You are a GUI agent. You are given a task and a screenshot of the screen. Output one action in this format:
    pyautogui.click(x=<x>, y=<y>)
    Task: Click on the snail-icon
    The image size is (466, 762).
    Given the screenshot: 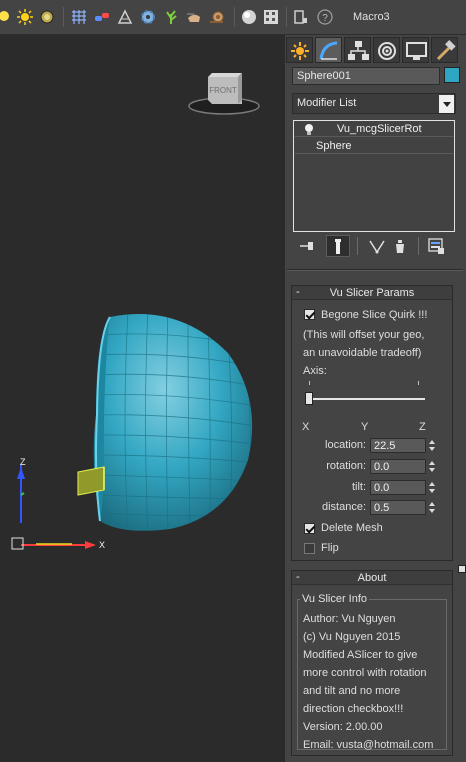 What is the action you would take?
    pyautogui.click(x=217, y=17)
    